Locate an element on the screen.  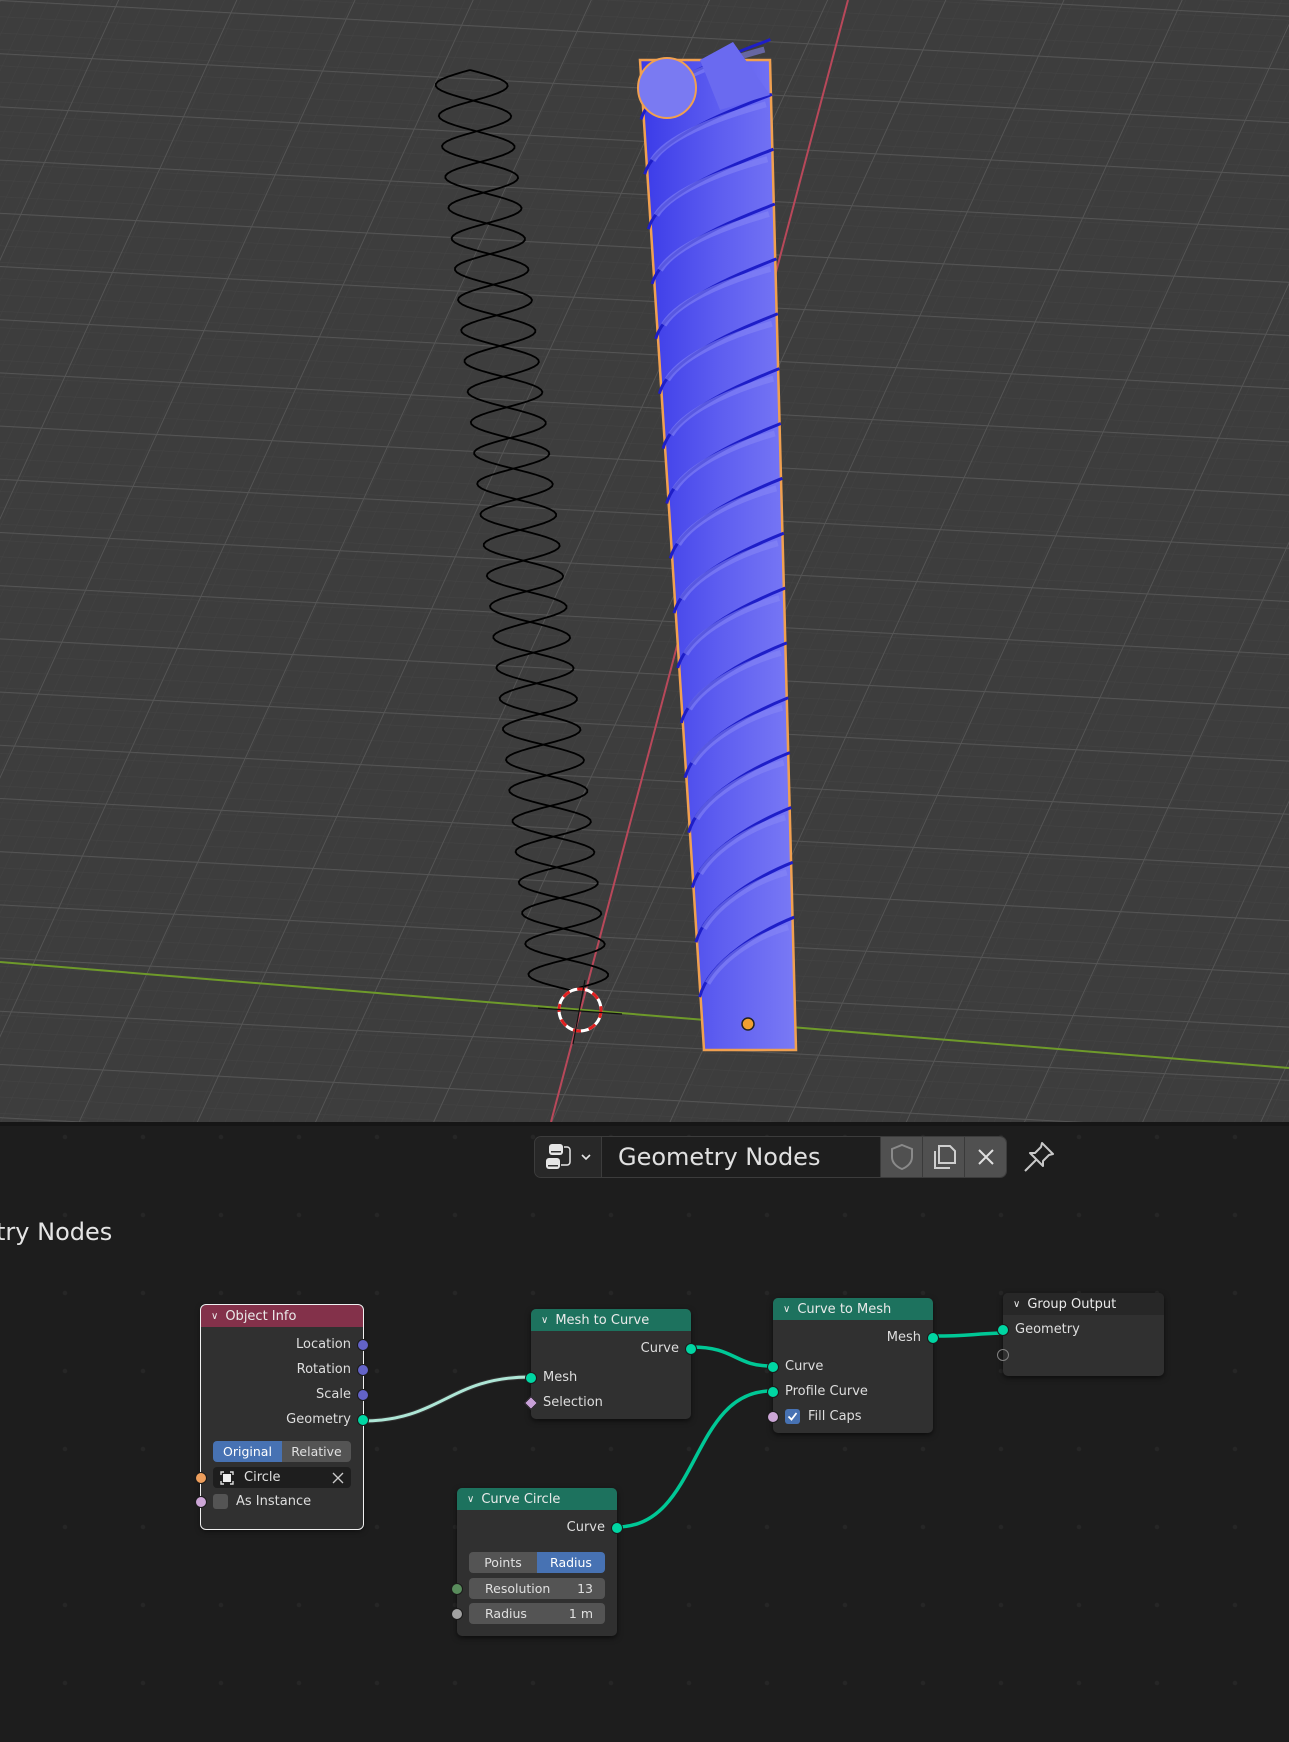
node-title: Curve Circle is located at coordinates (521, 1499).